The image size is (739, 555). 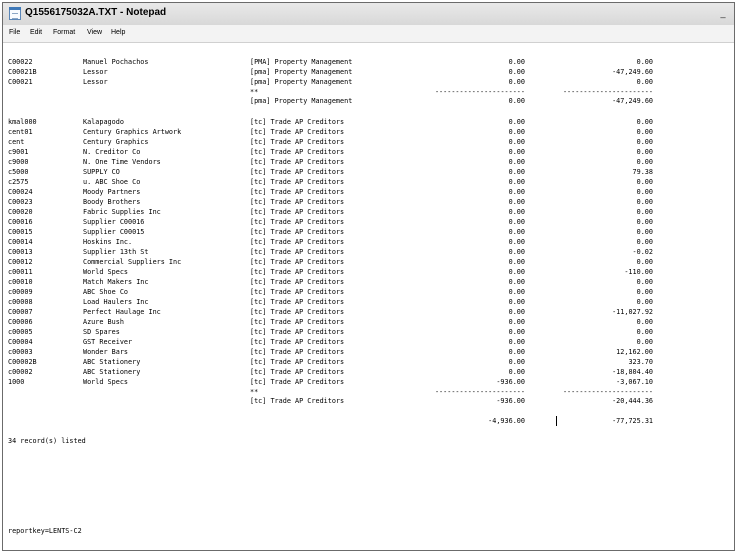 What do you see at coordinates (16, 382) in the screenshot?
I see `account-code: 1000` at bounding box center [16, 382].